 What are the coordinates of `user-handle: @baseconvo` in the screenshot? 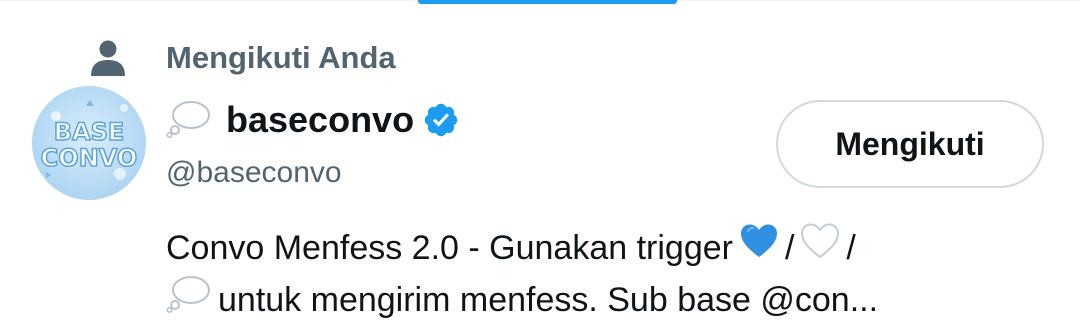 It's located at (254, 173).